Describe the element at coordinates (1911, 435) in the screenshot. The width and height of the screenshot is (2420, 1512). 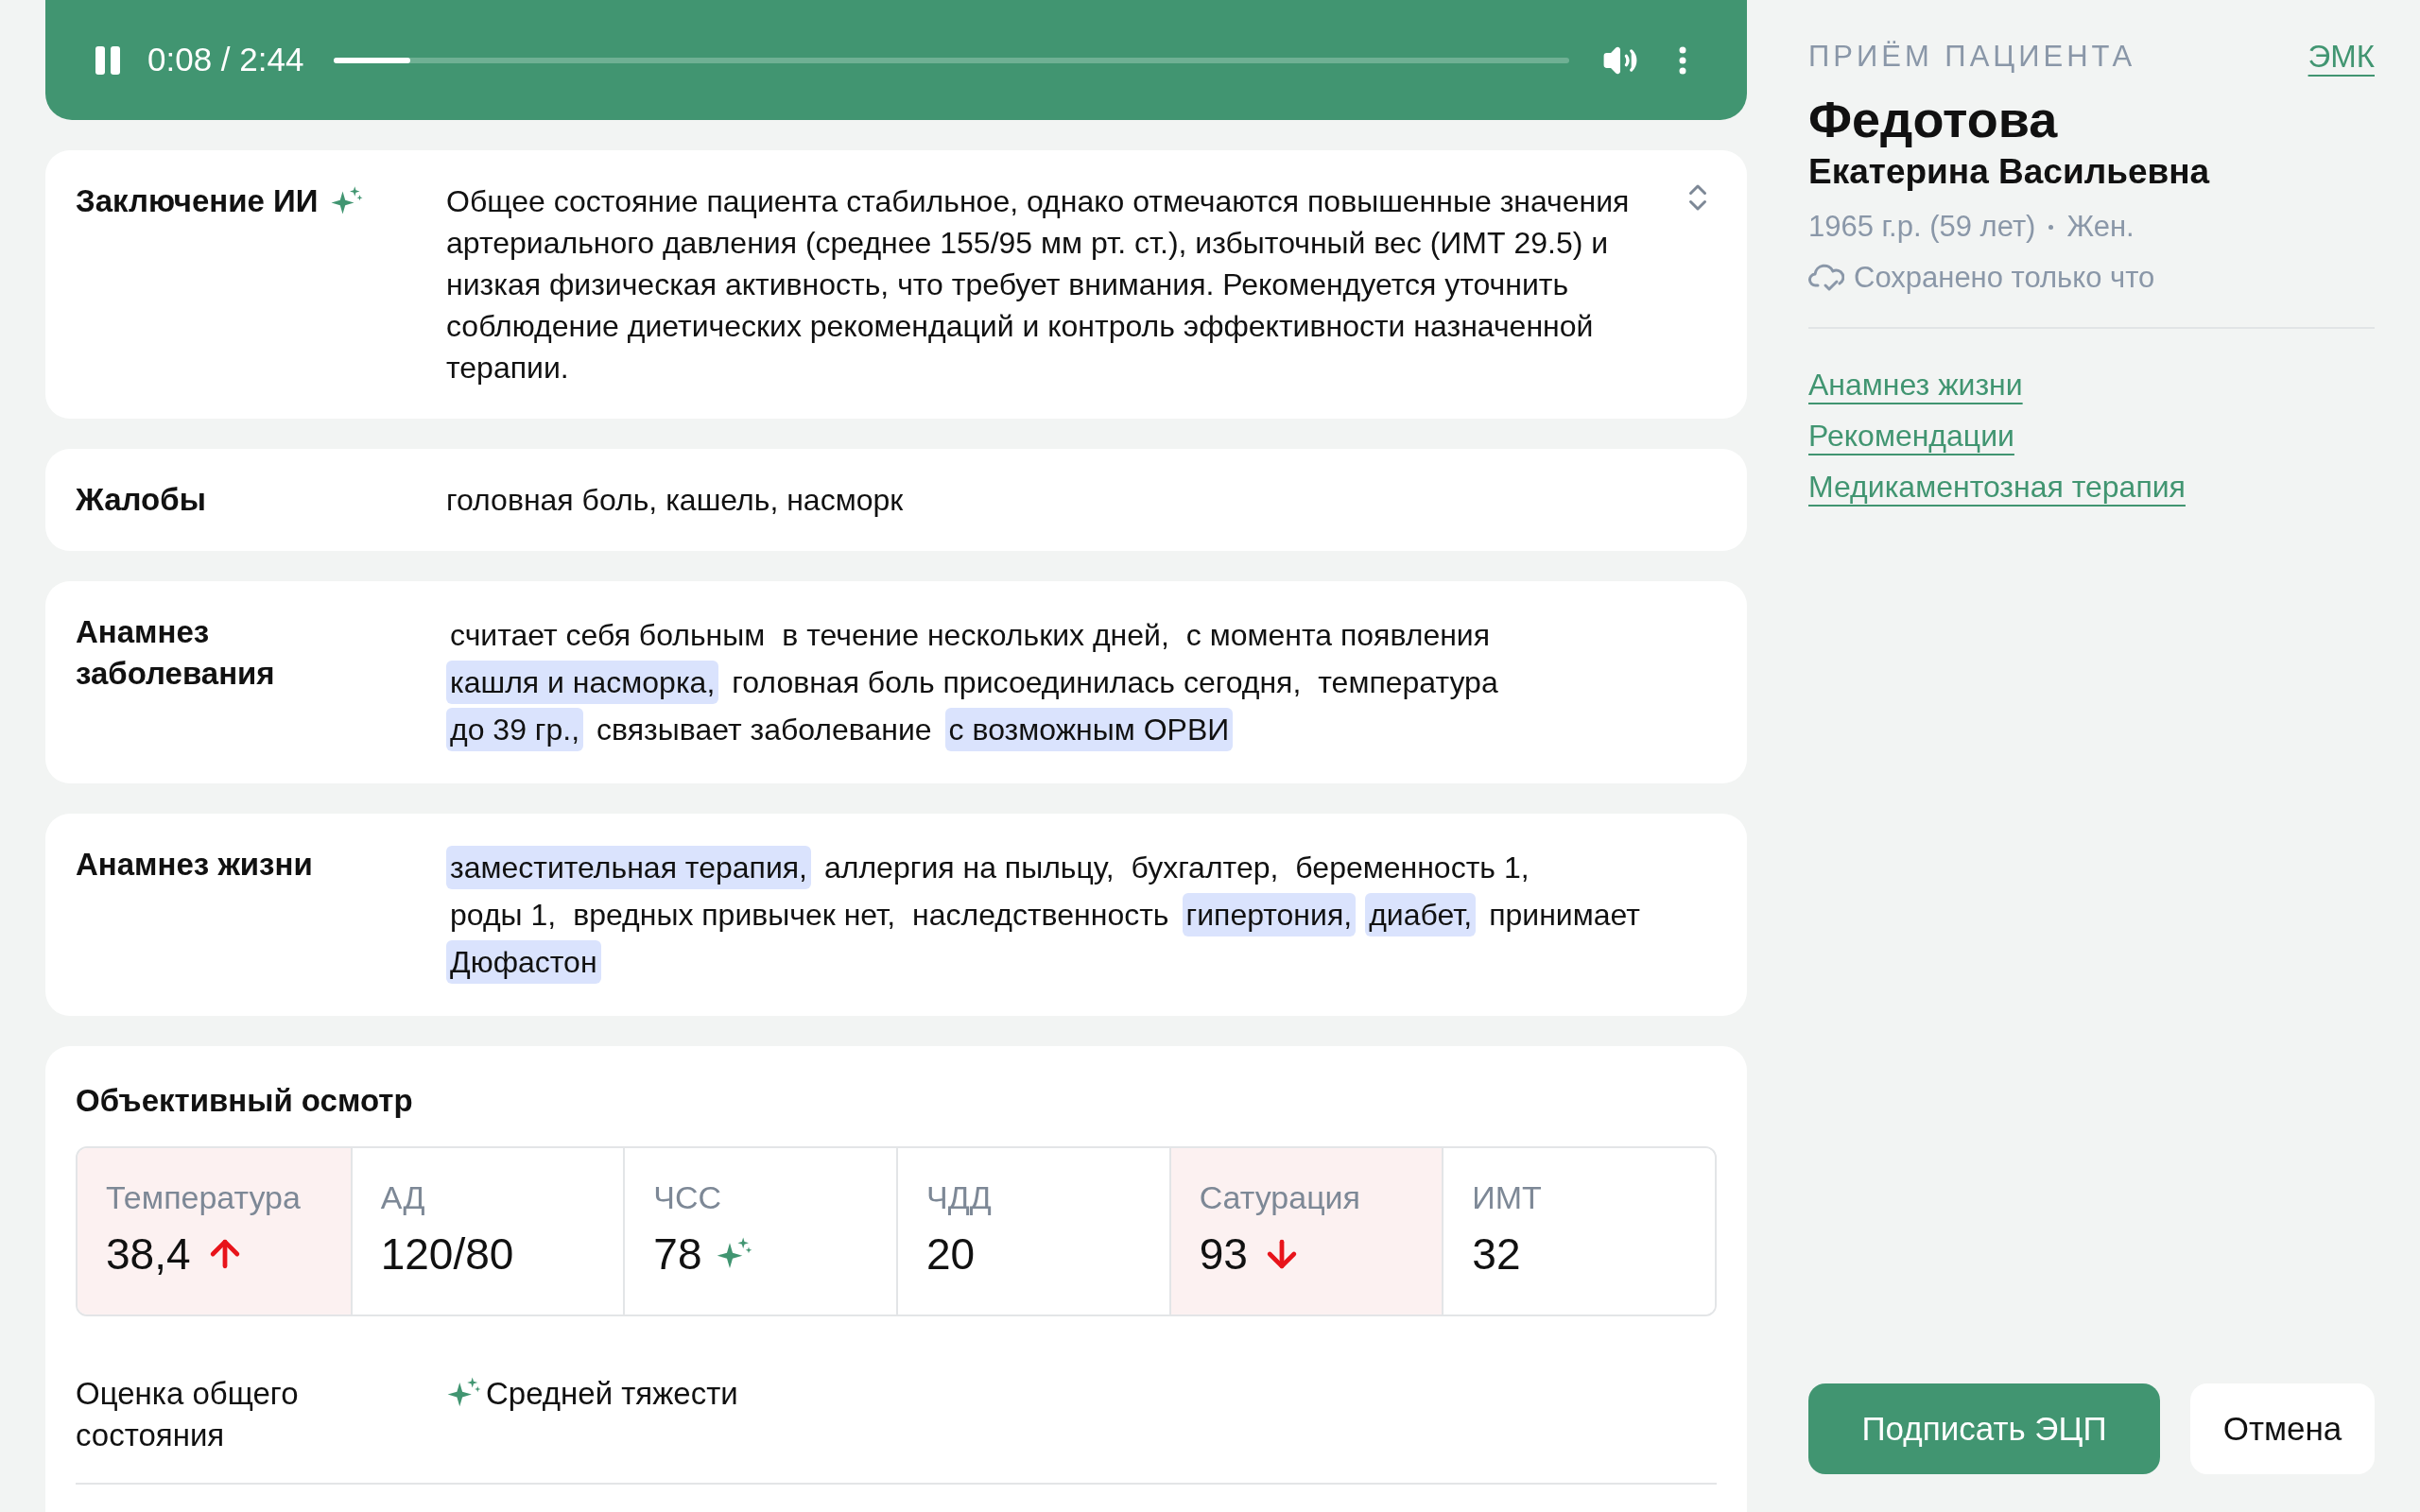
I see `section-link: Рекомендации` at that location.